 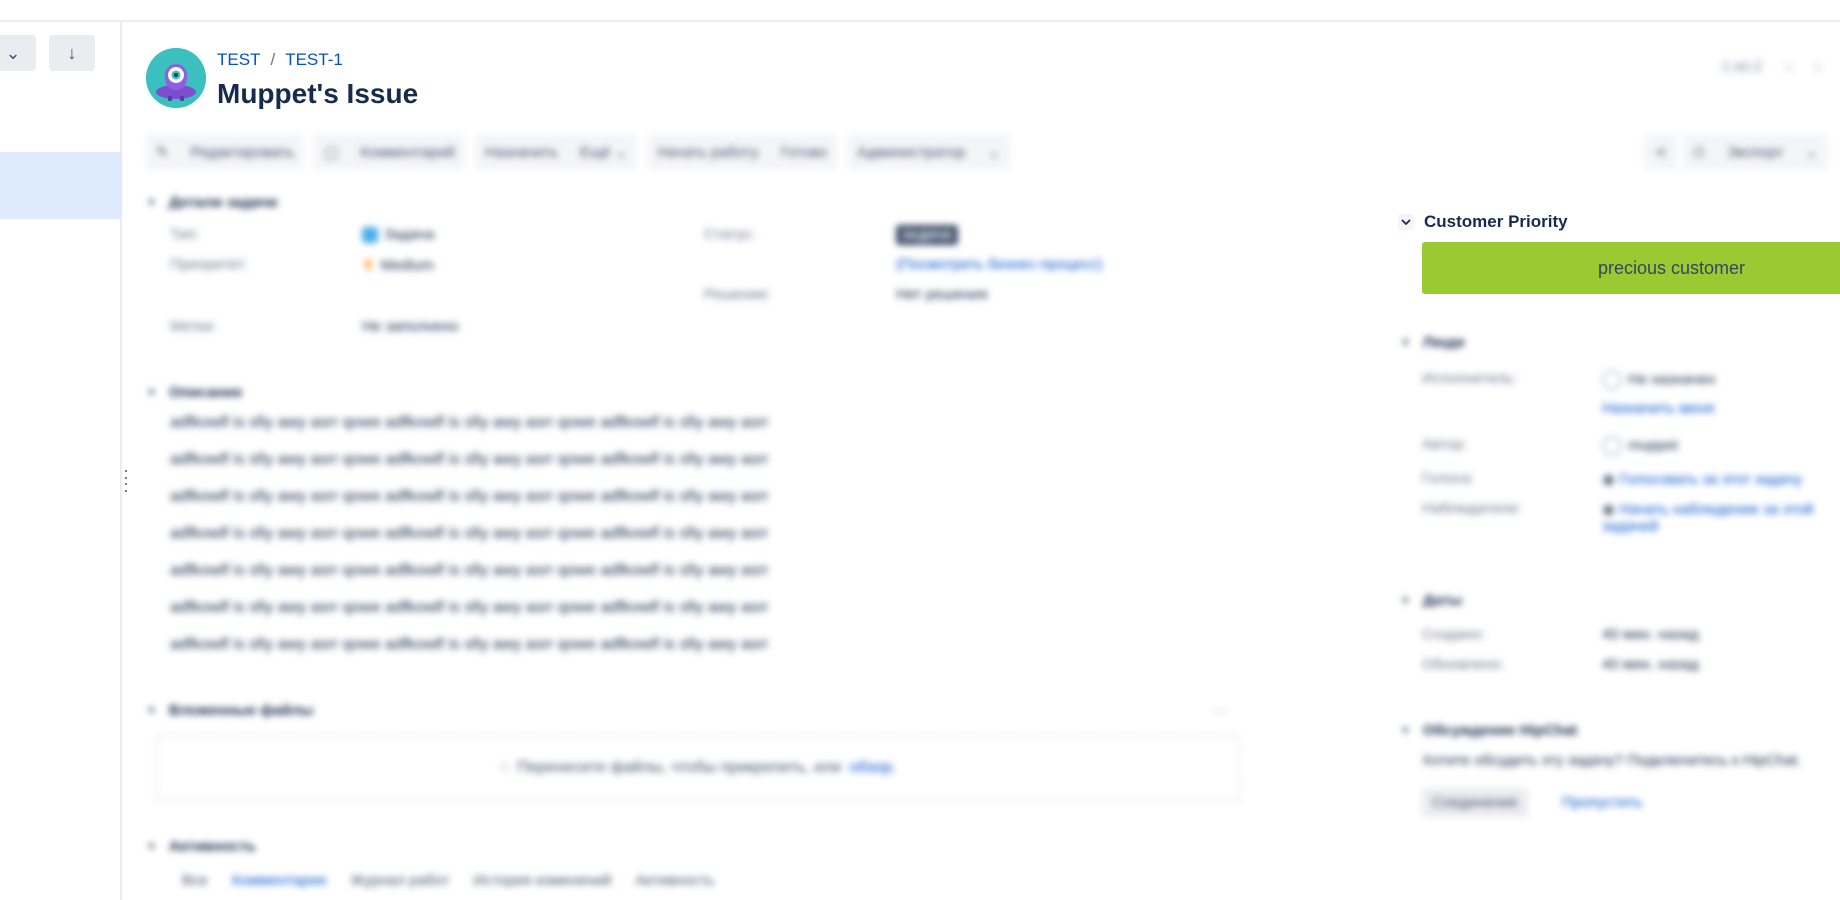 I want to click on comment-button: ▢ Комментарий, so click(x=389, y=152).